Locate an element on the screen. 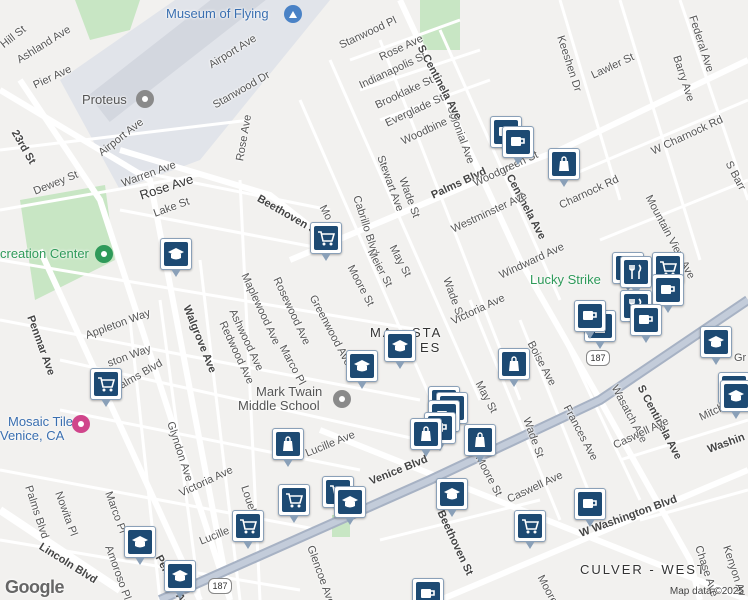 This screenshot has height=600, width=748. park-icon is located at coordinates (104, 254).